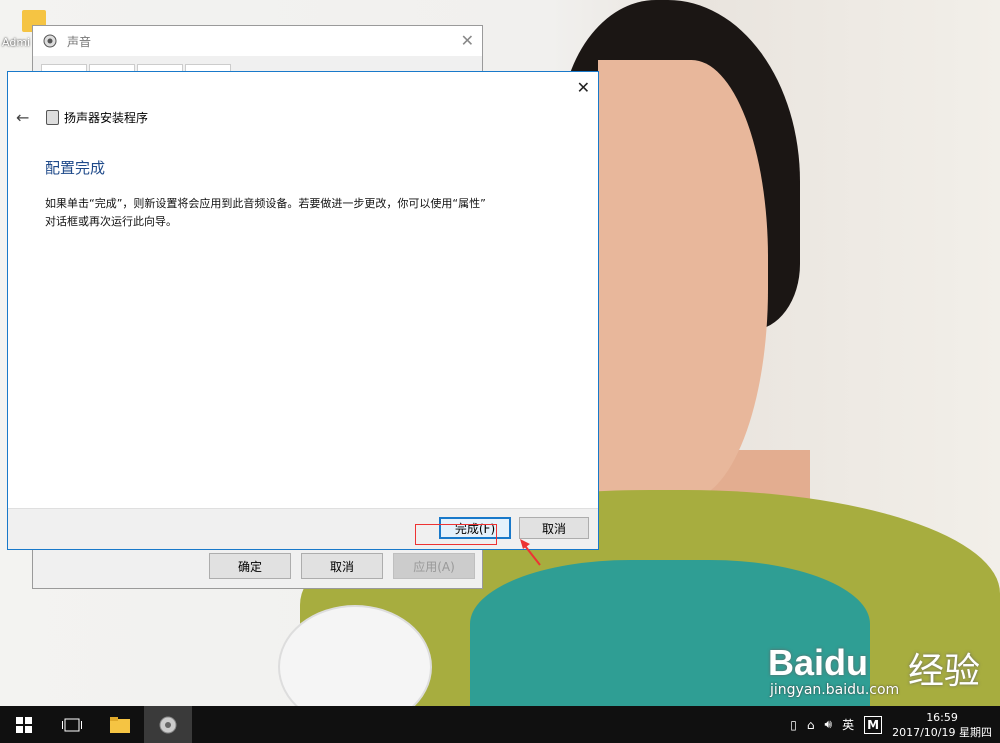 Image resolution: width=1000 pixels, height=743 pixels. I want to click on sound-close-button: ✕, so click(467, 40).